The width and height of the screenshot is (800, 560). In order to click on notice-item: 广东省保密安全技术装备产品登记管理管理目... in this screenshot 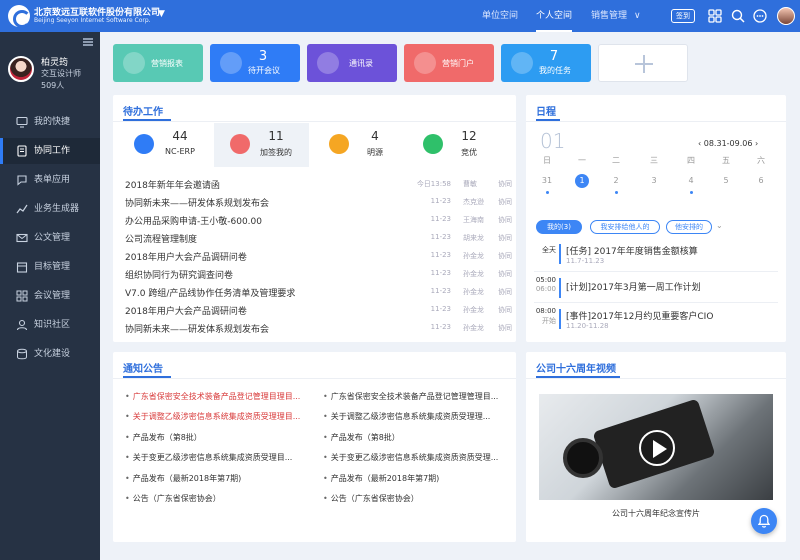, I will do `click(415, 396)`.